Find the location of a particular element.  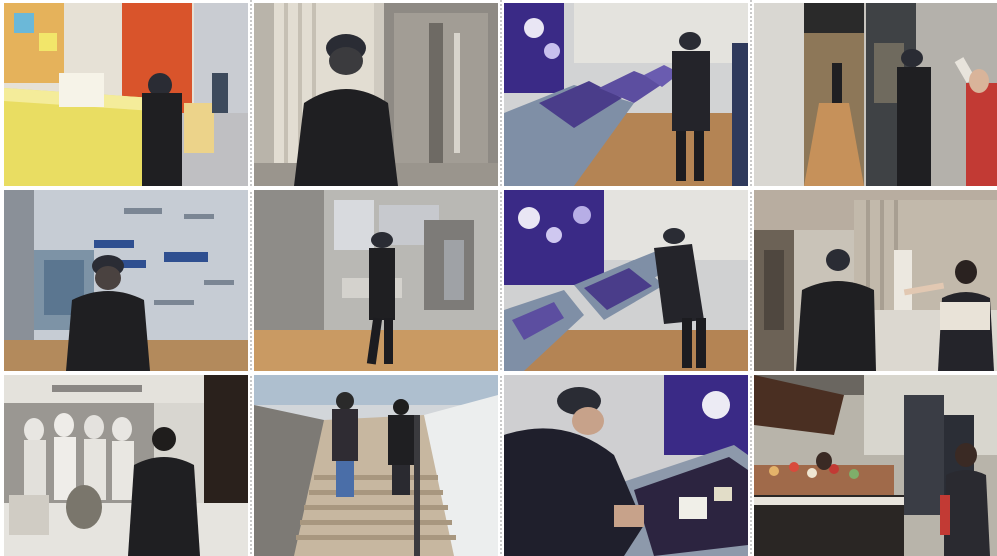

photo-glass-door-lobby is located at coordinates (376, 94).